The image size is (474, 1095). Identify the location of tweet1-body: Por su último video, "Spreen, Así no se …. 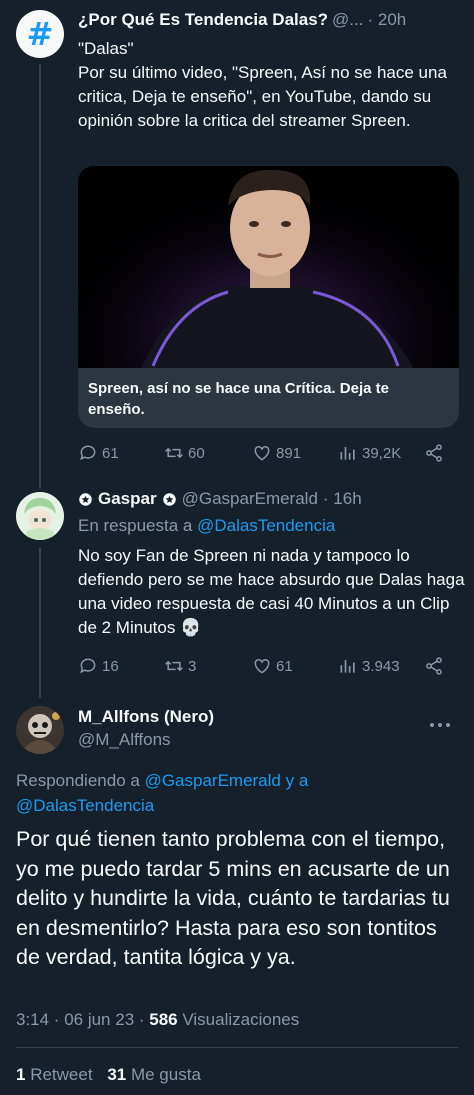
(262, 96).